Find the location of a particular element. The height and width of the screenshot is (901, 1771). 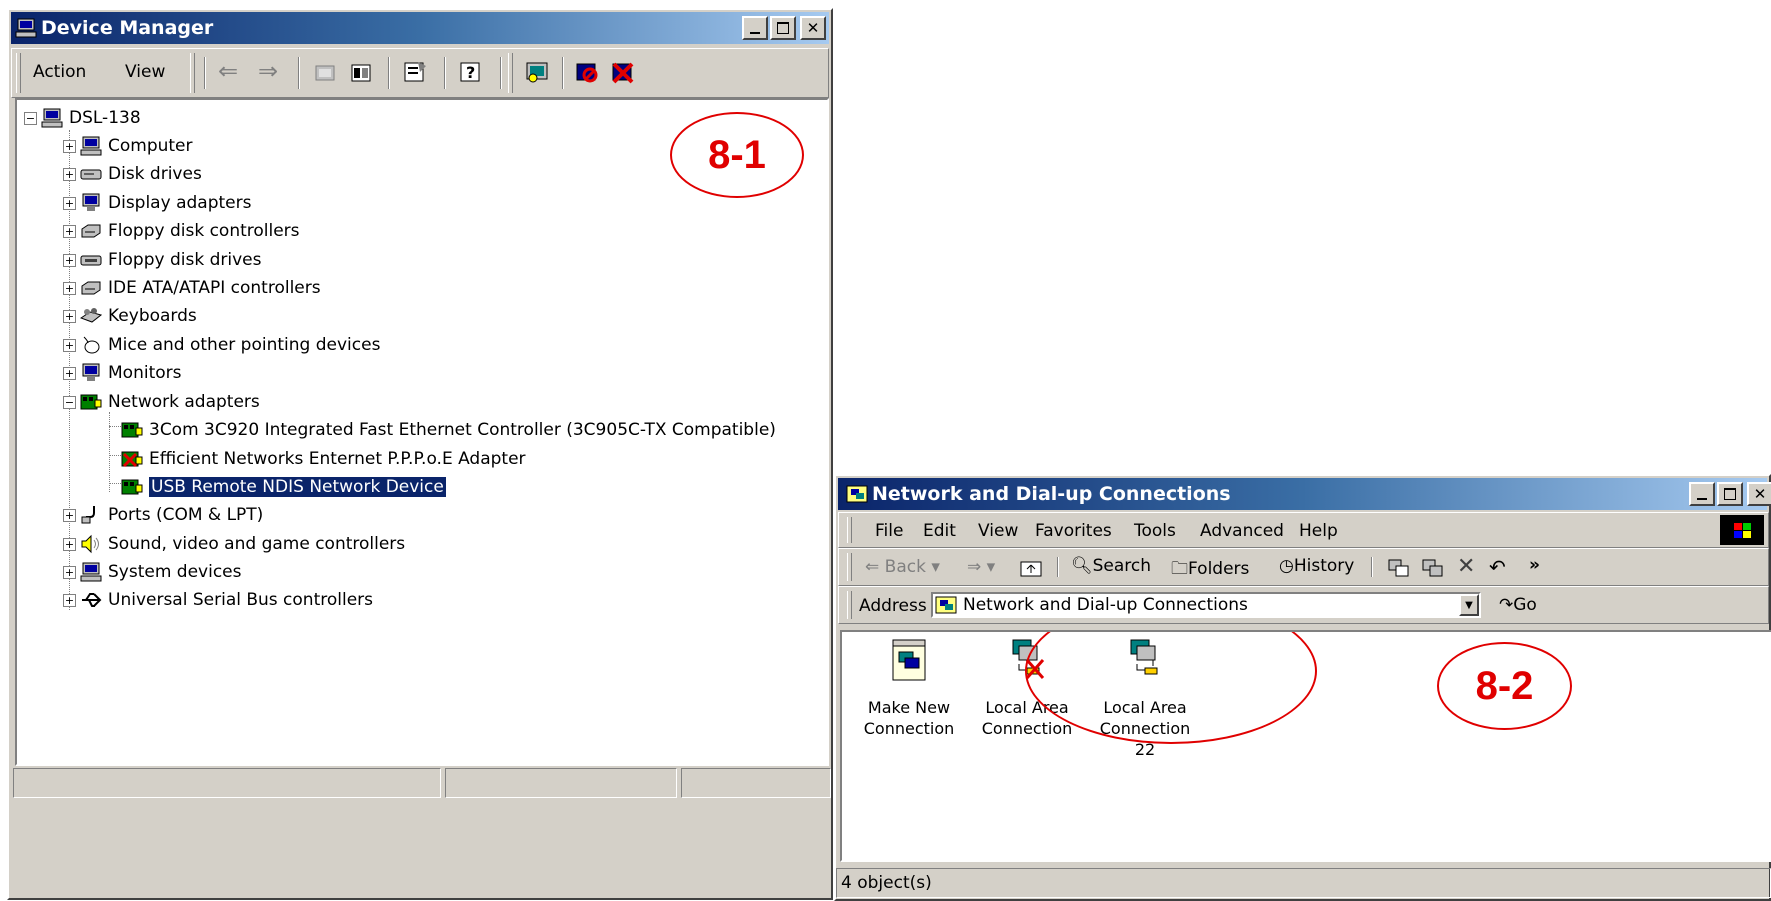

disable-device-icon is located at coordinates (587, 72).